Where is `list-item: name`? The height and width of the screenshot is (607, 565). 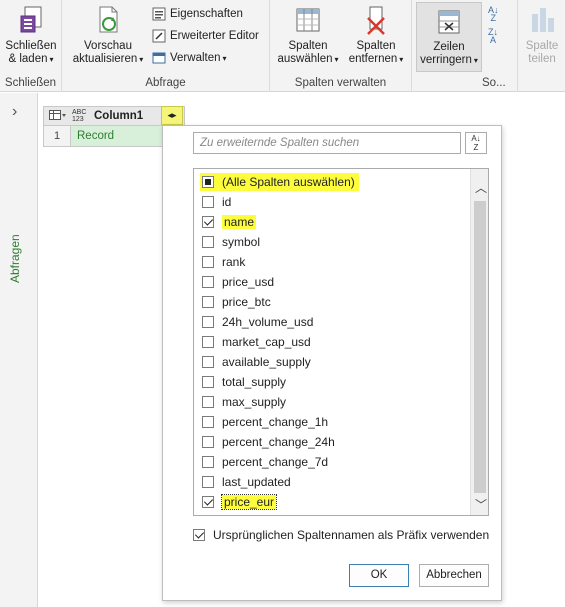 list-item: name is located at coordinates (229, 222).